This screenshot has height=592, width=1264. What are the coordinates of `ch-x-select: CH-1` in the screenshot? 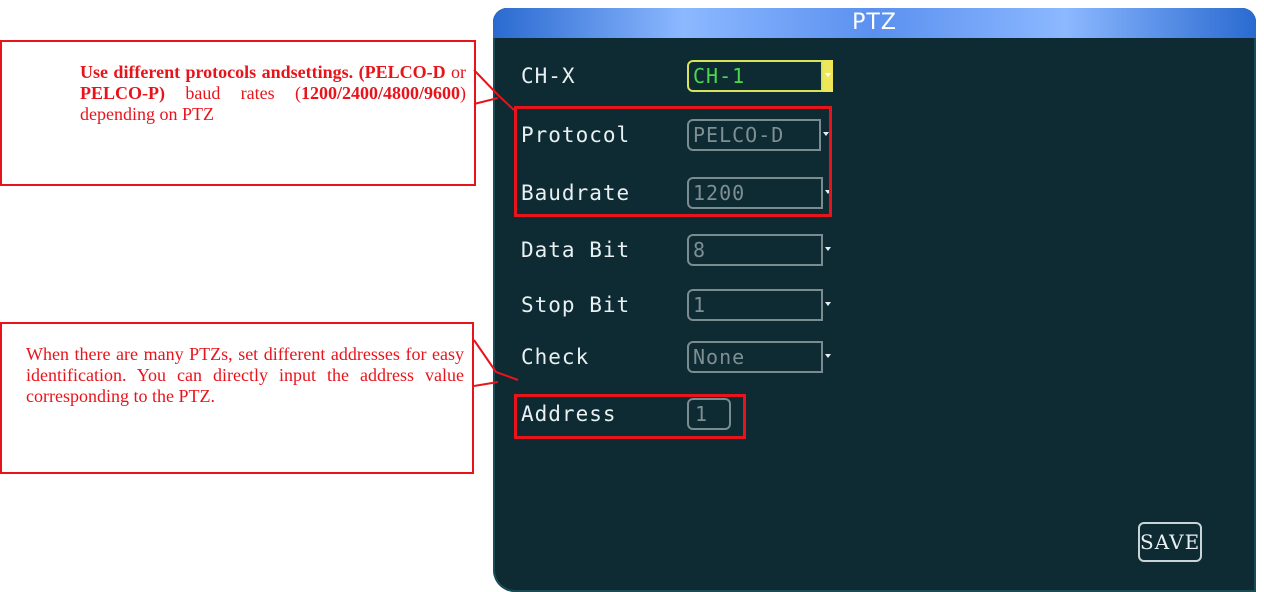 It's located at (760, 76).